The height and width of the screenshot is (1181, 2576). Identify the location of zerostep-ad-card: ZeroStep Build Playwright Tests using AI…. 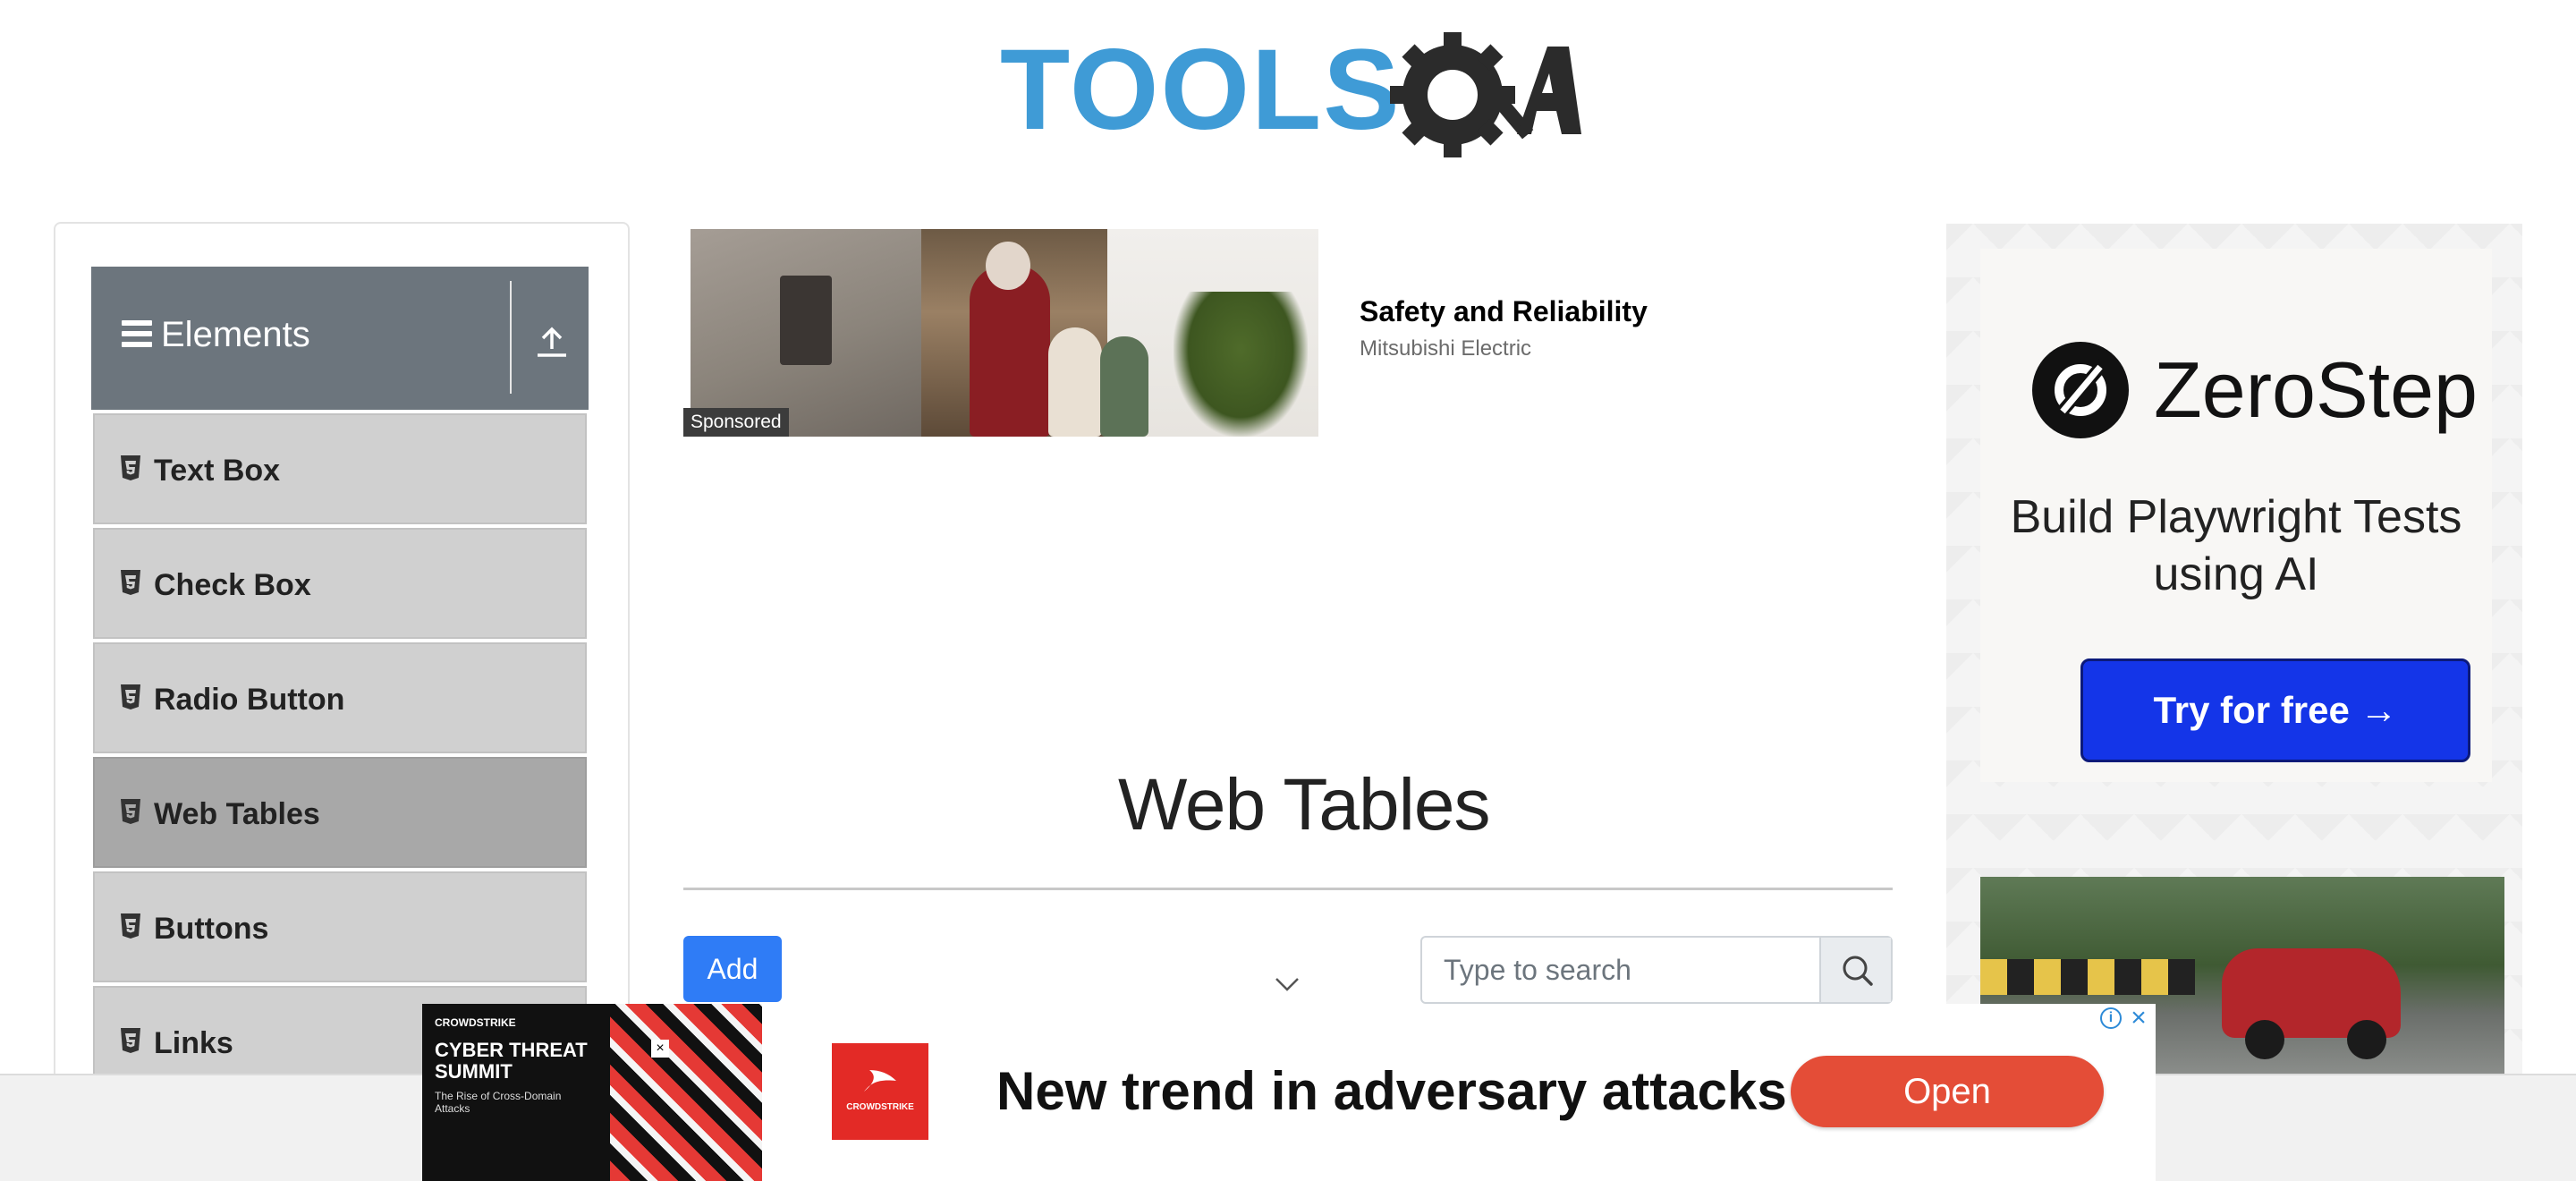
(2236, 515).